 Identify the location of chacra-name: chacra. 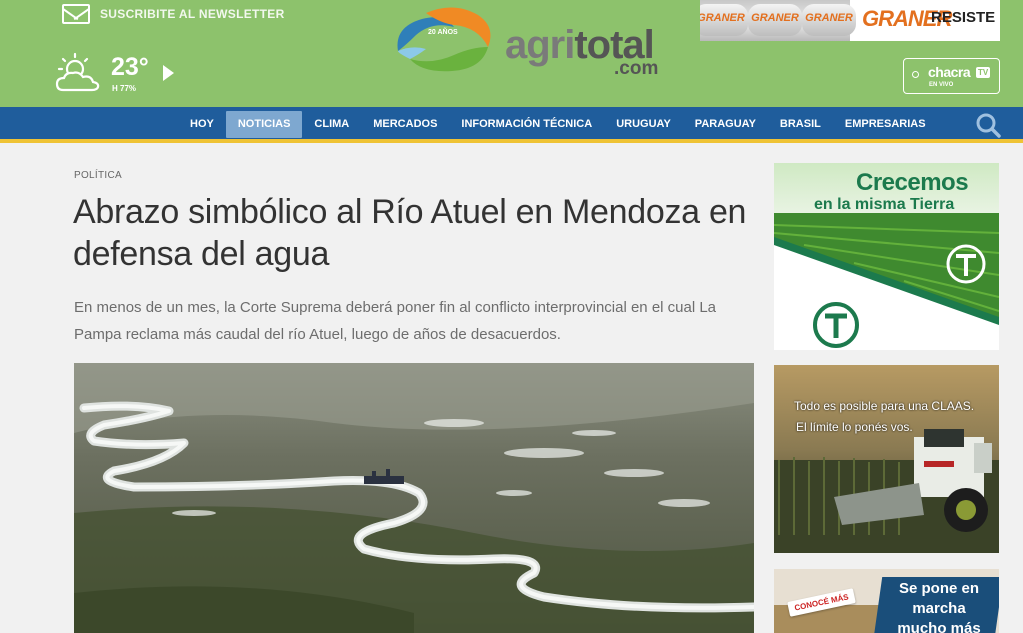
(949, 72).